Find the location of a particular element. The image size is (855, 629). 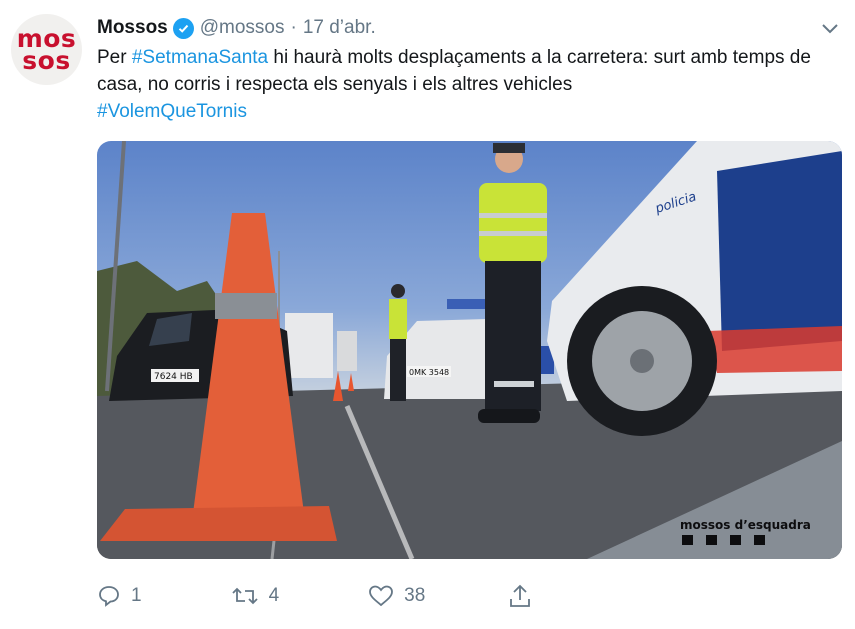

truck is located at coordinates (309, 345).